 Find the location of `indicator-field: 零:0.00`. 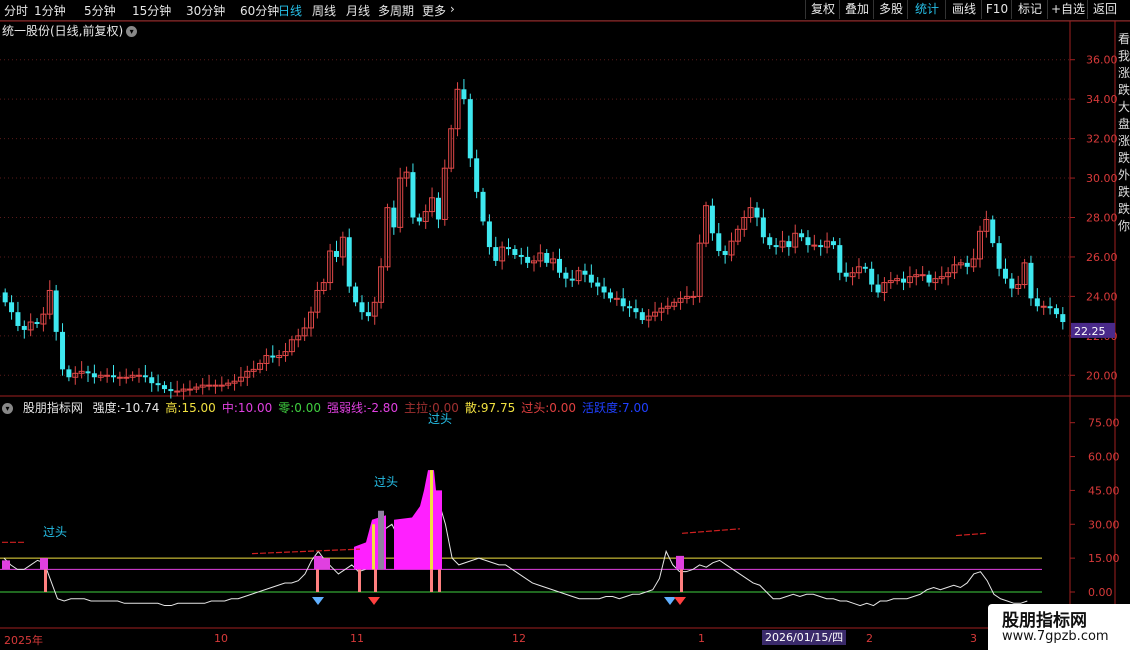

indicator-field: 零:0.00 is located at coordinates (299, 408).